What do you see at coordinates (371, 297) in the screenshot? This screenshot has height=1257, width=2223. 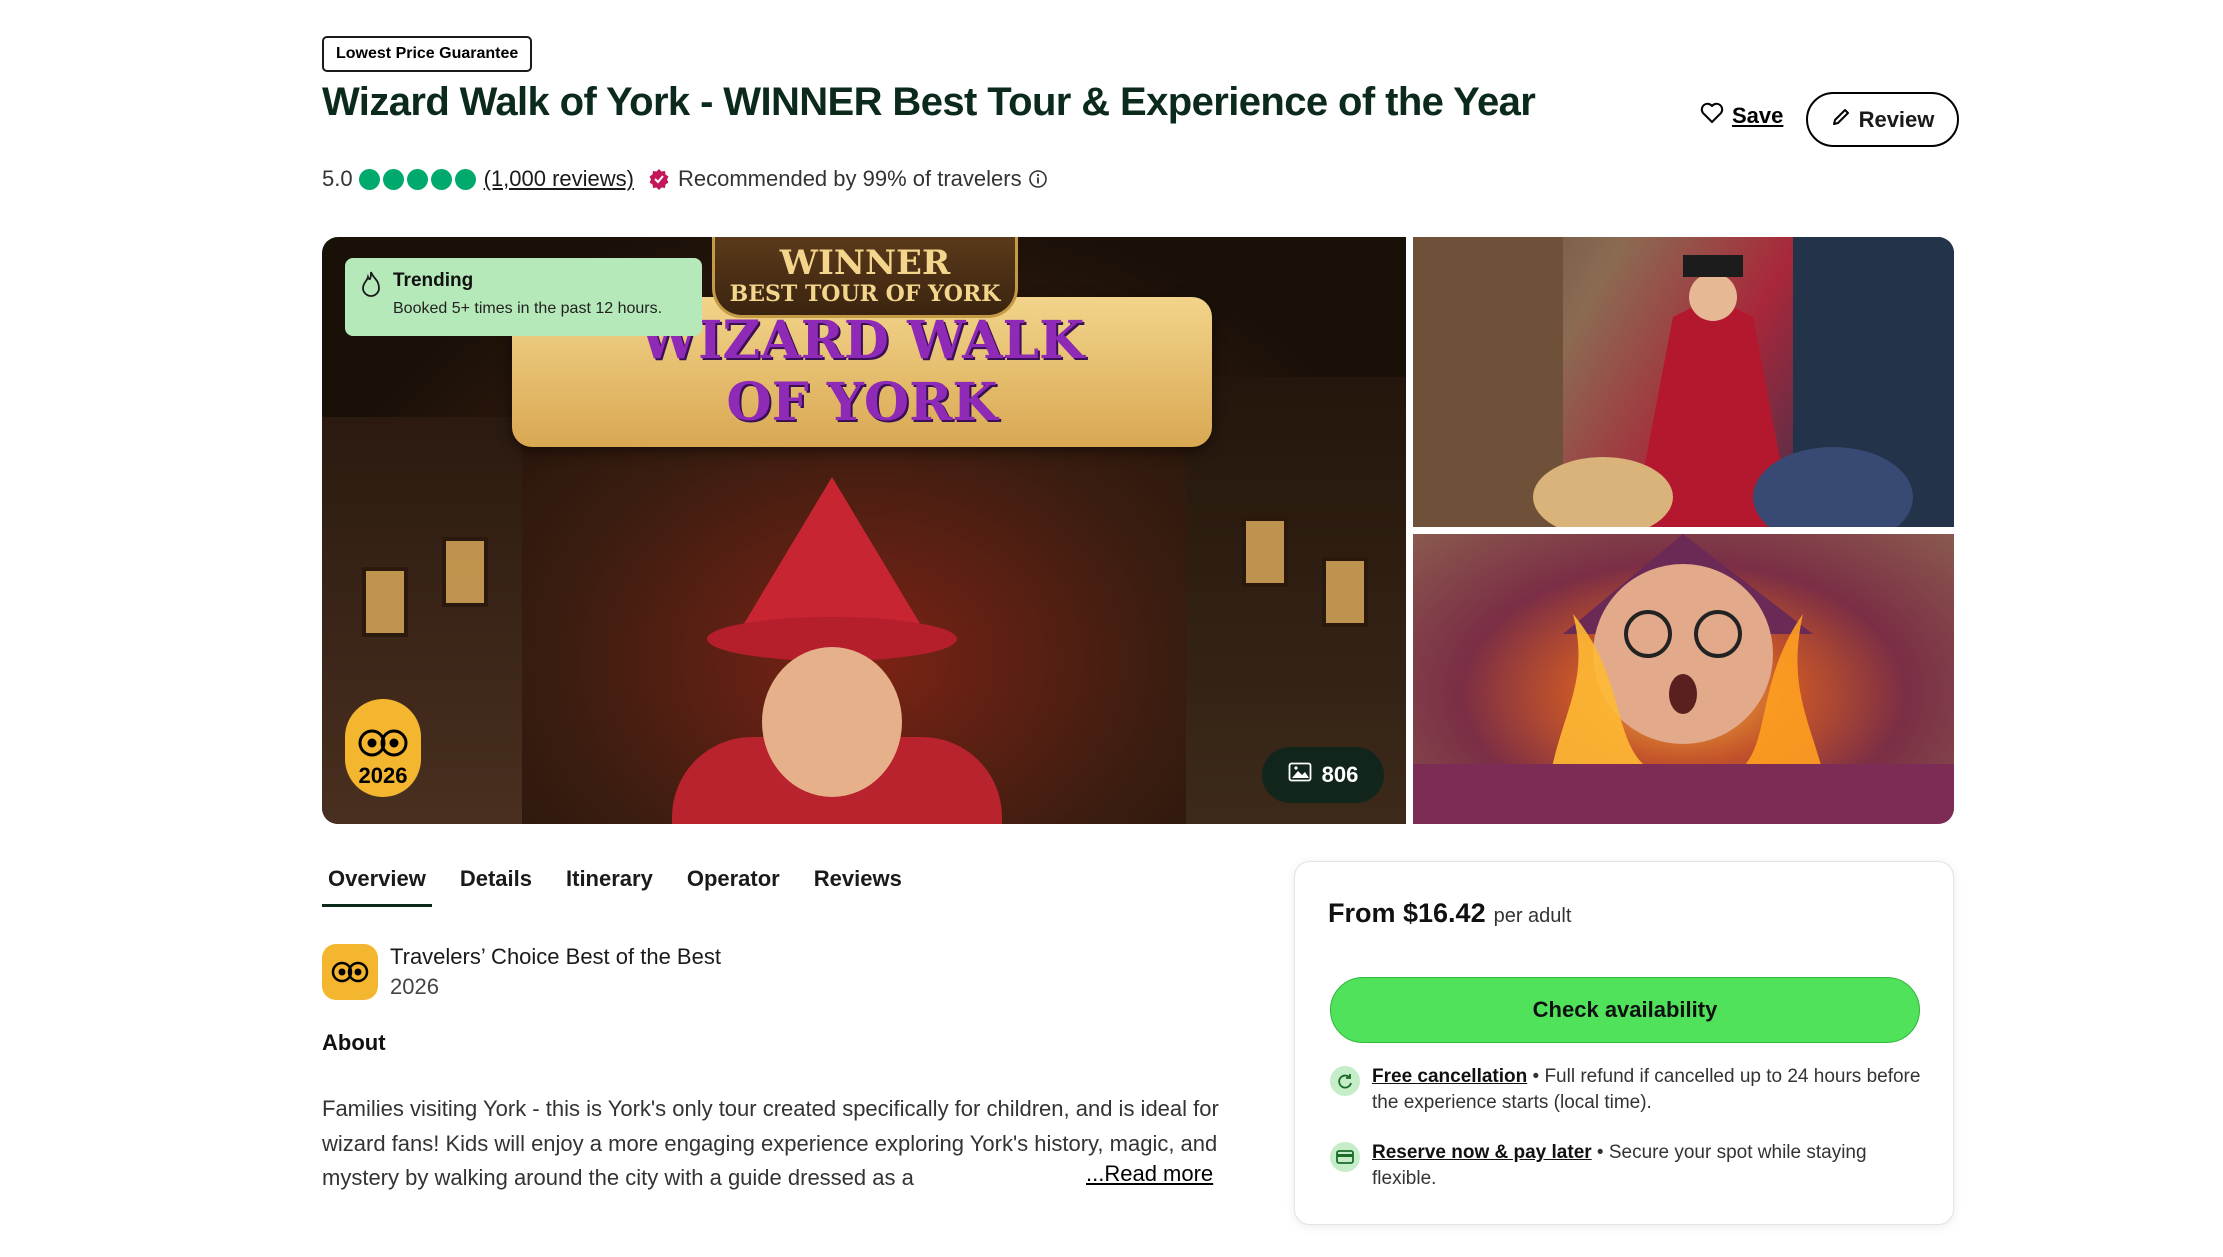 I see `flame-icon` at bounding box center [371, 297].